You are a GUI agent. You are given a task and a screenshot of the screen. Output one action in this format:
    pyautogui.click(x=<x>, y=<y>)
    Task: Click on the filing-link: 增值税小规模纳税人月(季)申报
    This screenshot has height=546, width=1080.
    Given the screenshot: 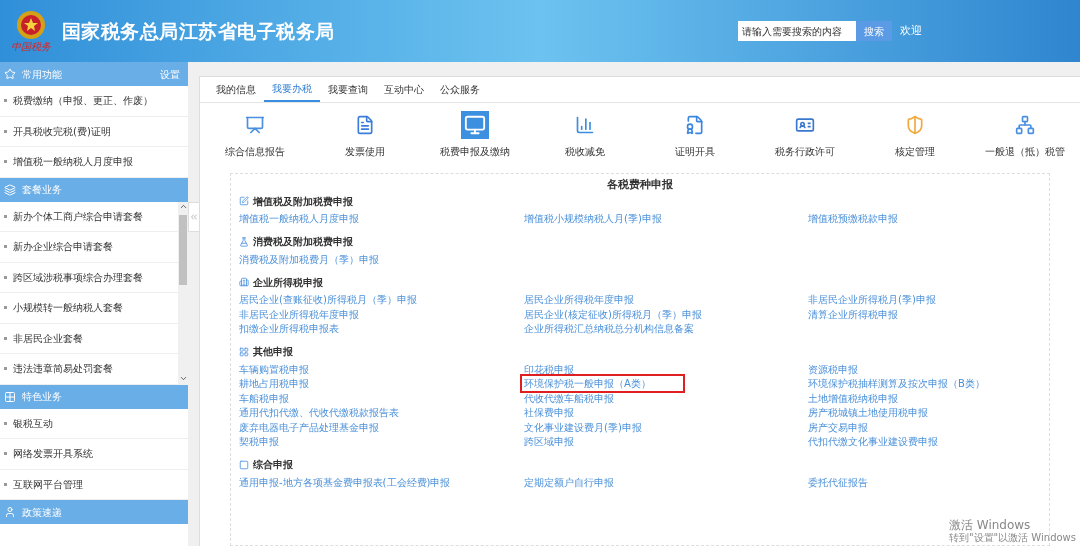 What is the action you would take?
    pyautogui.click(x=593, y=218)
    